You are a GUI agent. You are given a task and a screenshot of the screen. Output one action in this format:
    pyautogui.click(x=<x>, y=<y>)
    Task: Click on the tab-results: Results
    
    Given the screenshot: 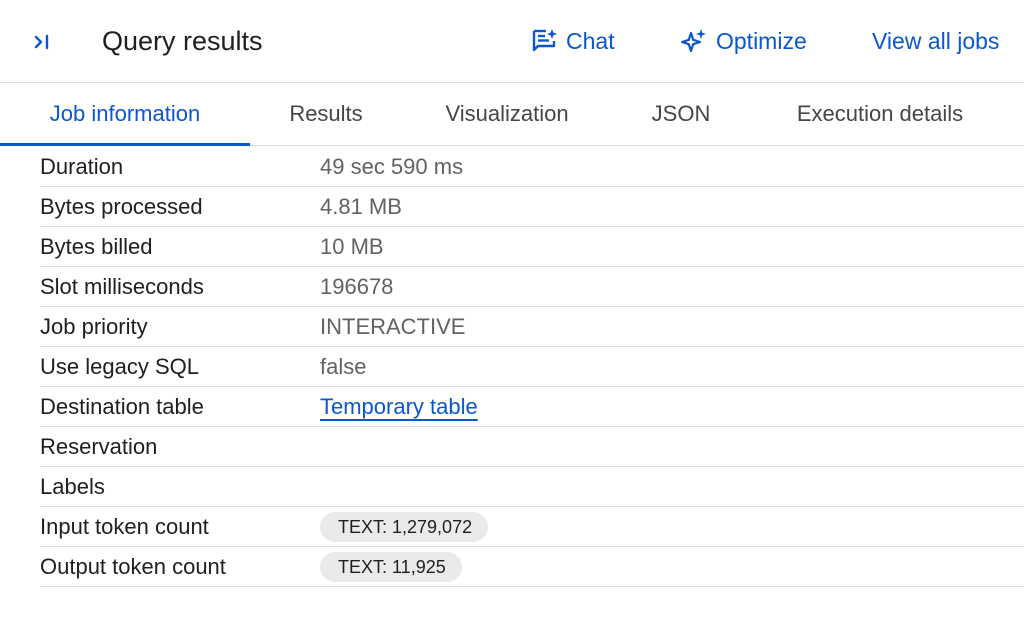 What is the action you would take?
    pyautogui.click(x=326, y=114)
    